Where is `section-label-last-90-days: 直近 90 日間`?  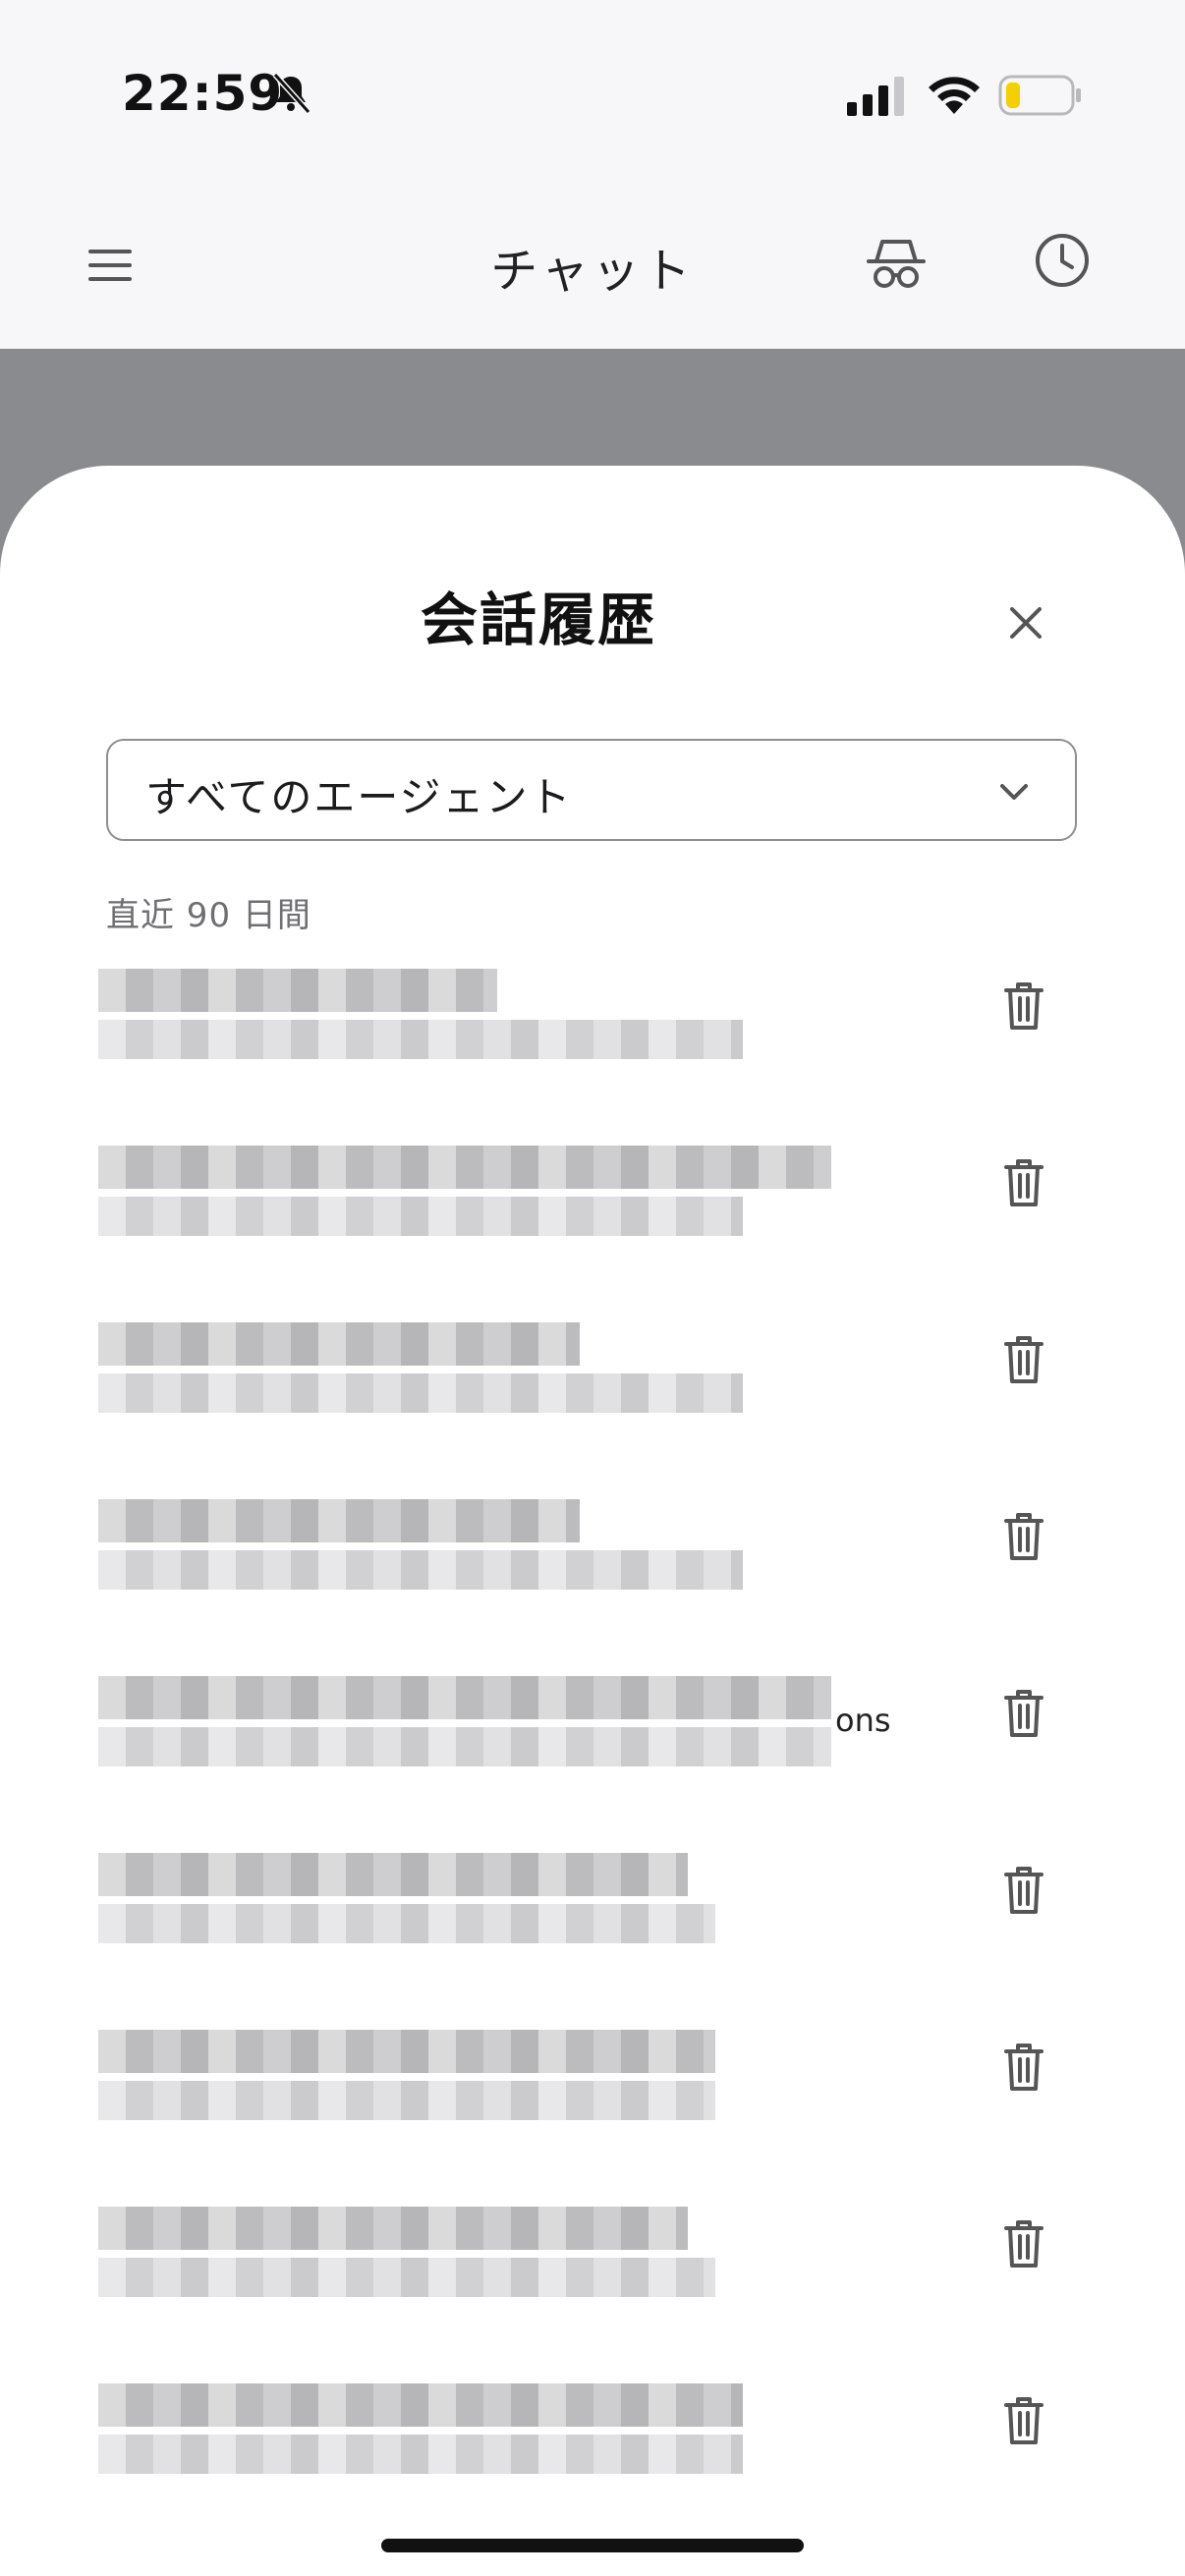 section-label-last-90-days: 直近 90 日間 is located at coordinates (209, 915).